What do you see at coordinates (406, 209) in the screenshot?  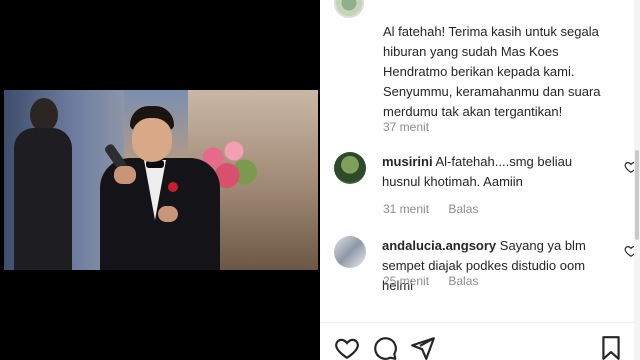 I see `comment-time: 31 menit` at bounding box center [406, 209].